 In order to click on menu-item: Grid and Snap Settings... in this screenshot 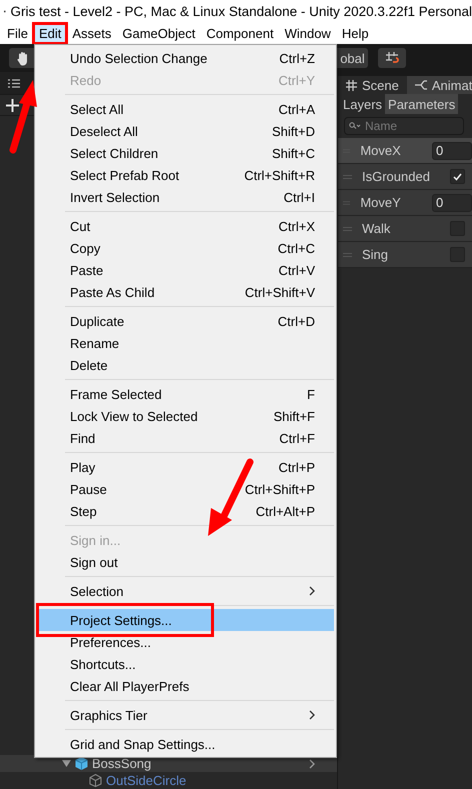, I will do `click(185, 744)`.